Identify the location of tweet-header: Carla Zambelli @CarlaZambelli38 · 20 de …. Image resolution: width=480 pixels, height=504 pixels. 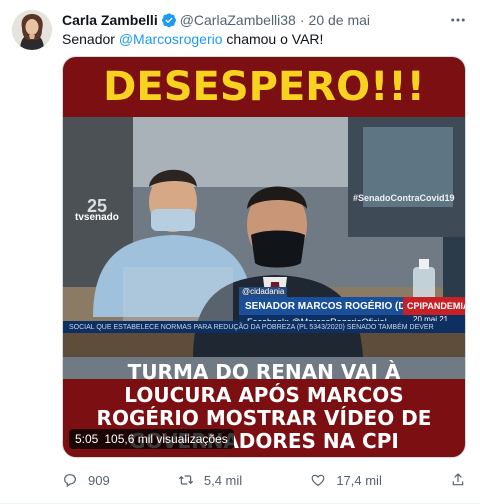
(265, 20).